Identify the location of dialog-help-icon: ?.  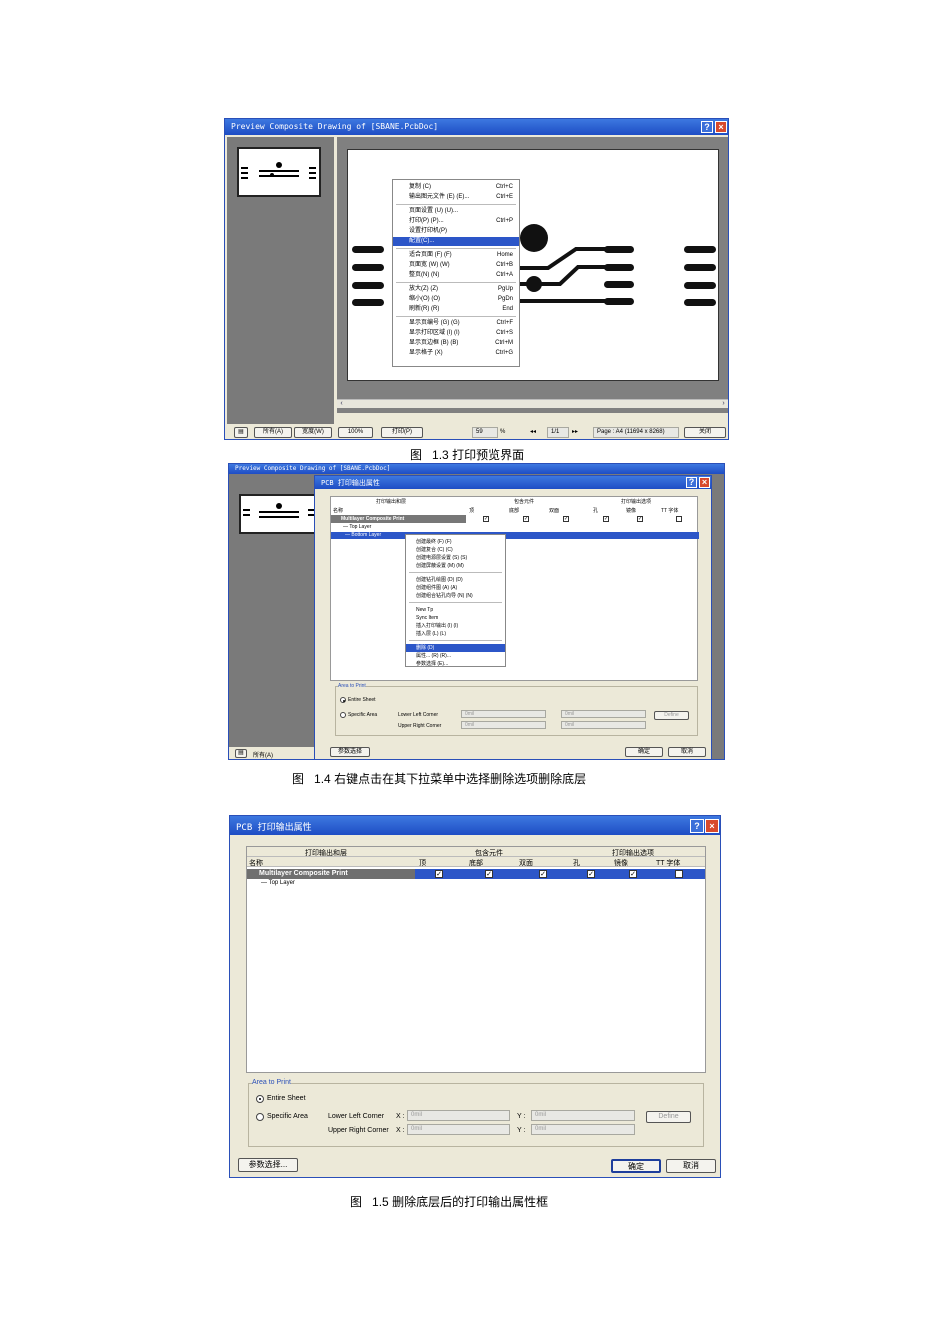
(697, 826).